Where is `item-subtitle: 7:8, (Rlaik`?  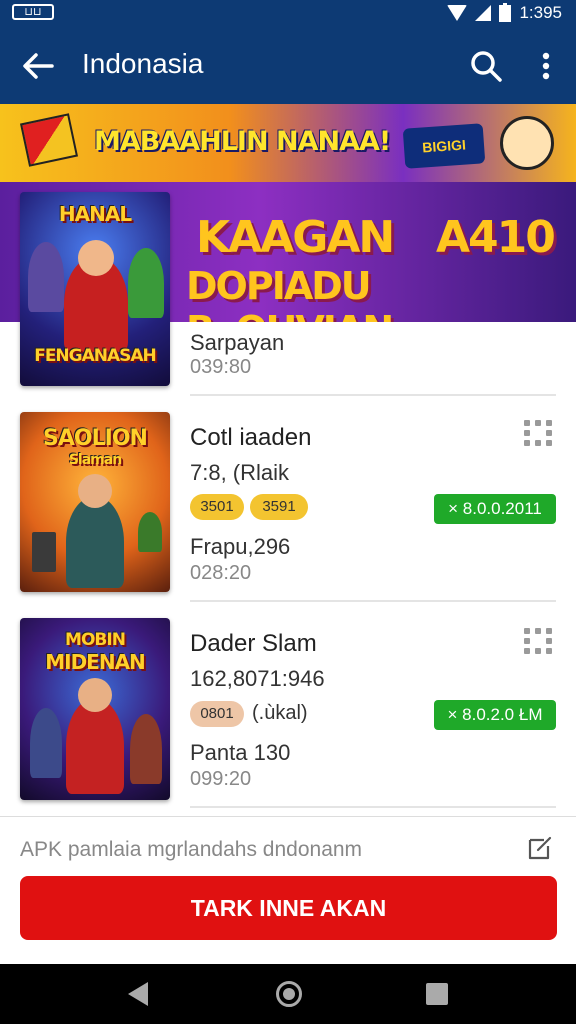
item-subtitle: 7:8, (Rlaik is located at coordinates (240, 472).